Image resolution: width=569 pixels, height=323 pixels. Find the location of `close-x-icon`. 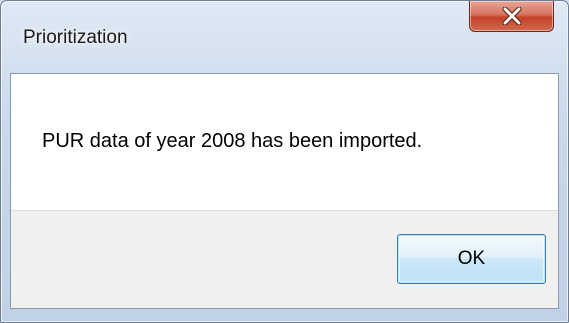

close-x-icon is located at coordinates (511, 16).